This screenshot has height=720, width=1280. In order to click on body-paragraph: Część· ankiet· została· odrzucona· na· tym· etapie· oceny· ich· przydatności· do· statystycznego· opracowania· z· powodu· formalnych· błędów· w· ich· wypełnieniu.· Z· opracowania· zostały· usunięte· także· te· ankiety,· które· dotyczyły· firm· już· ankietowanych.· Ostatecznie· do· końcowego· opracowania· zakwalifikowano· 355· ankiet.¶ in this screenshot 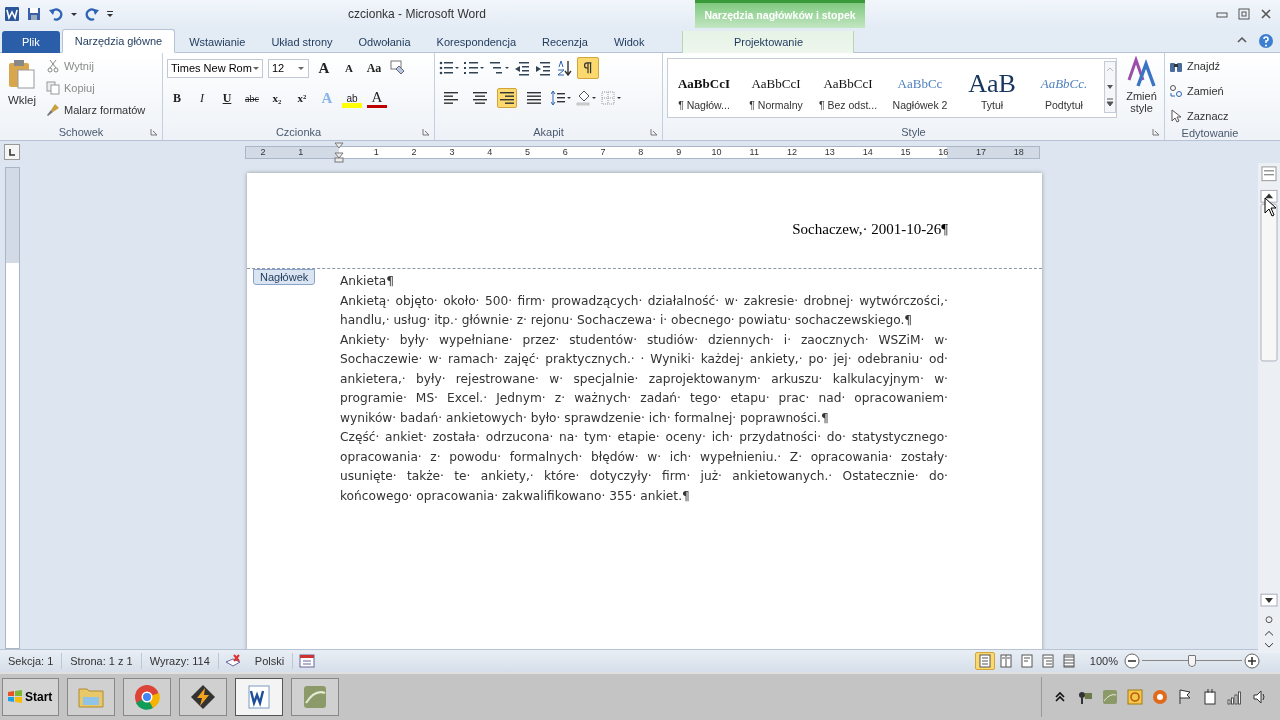, I will do `click(644, 467)`.